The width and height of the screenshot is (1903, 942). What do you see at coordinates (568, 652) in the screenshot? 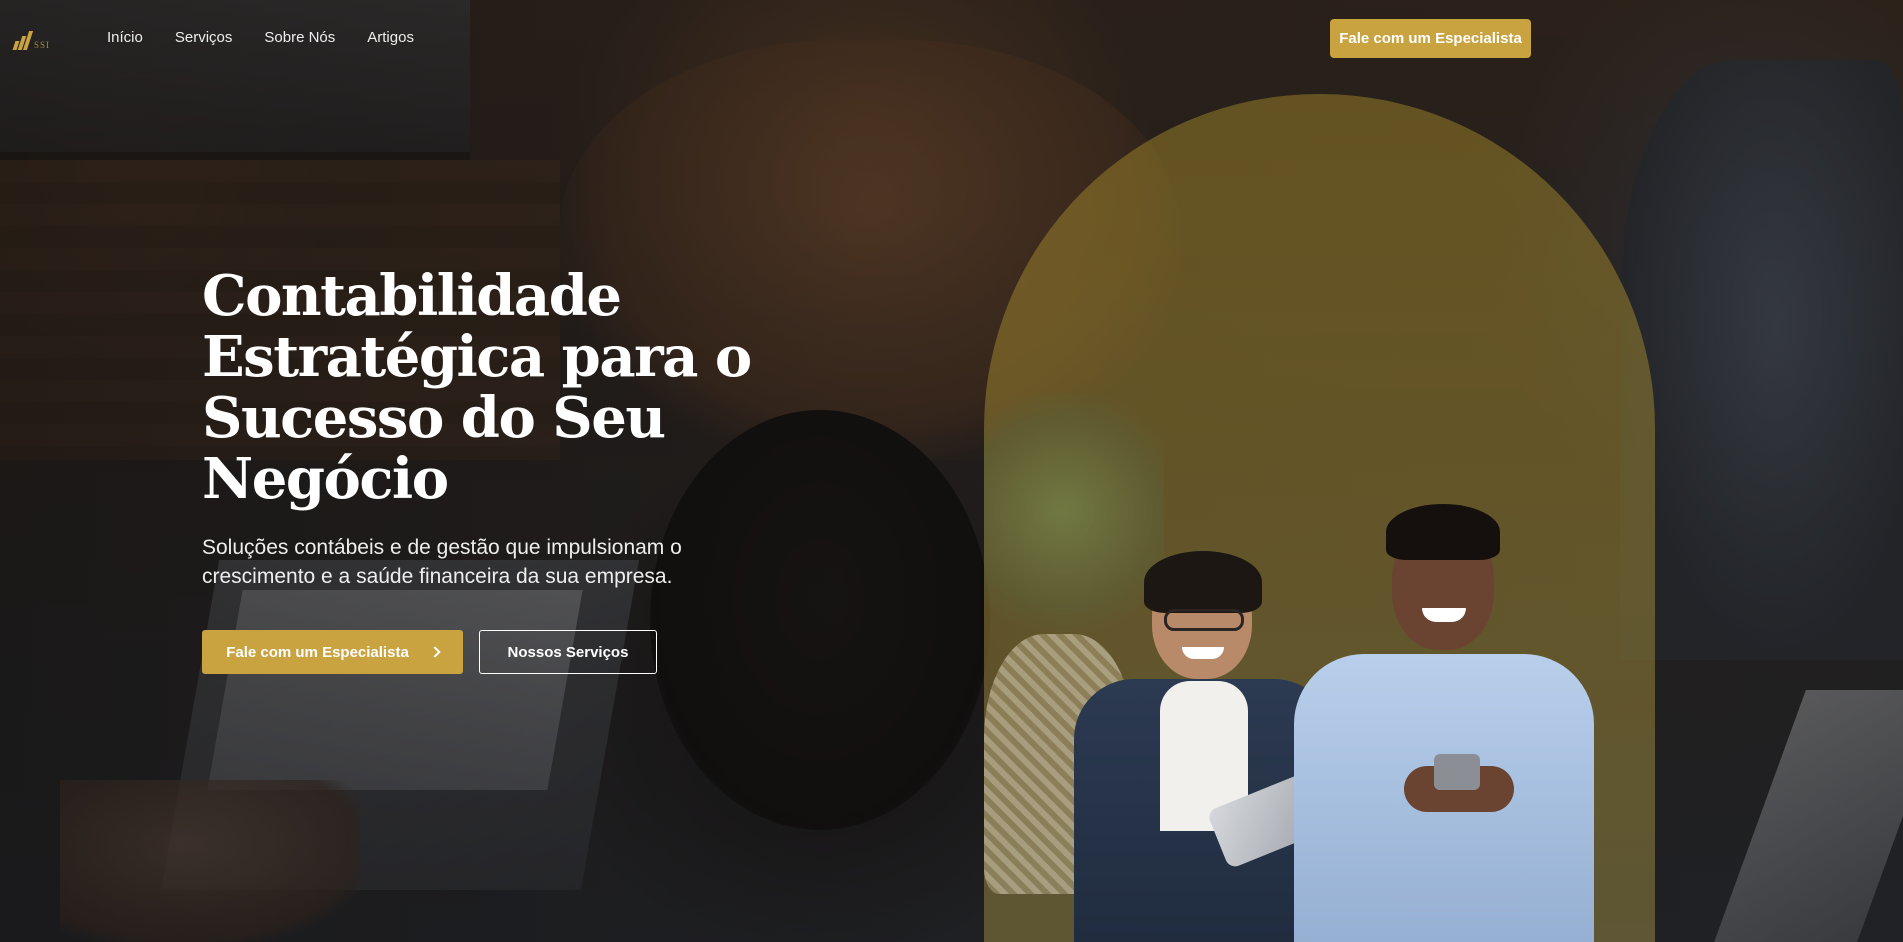
I see `our-services-button: Nossos Serviços` at bounding box center [568, 652].